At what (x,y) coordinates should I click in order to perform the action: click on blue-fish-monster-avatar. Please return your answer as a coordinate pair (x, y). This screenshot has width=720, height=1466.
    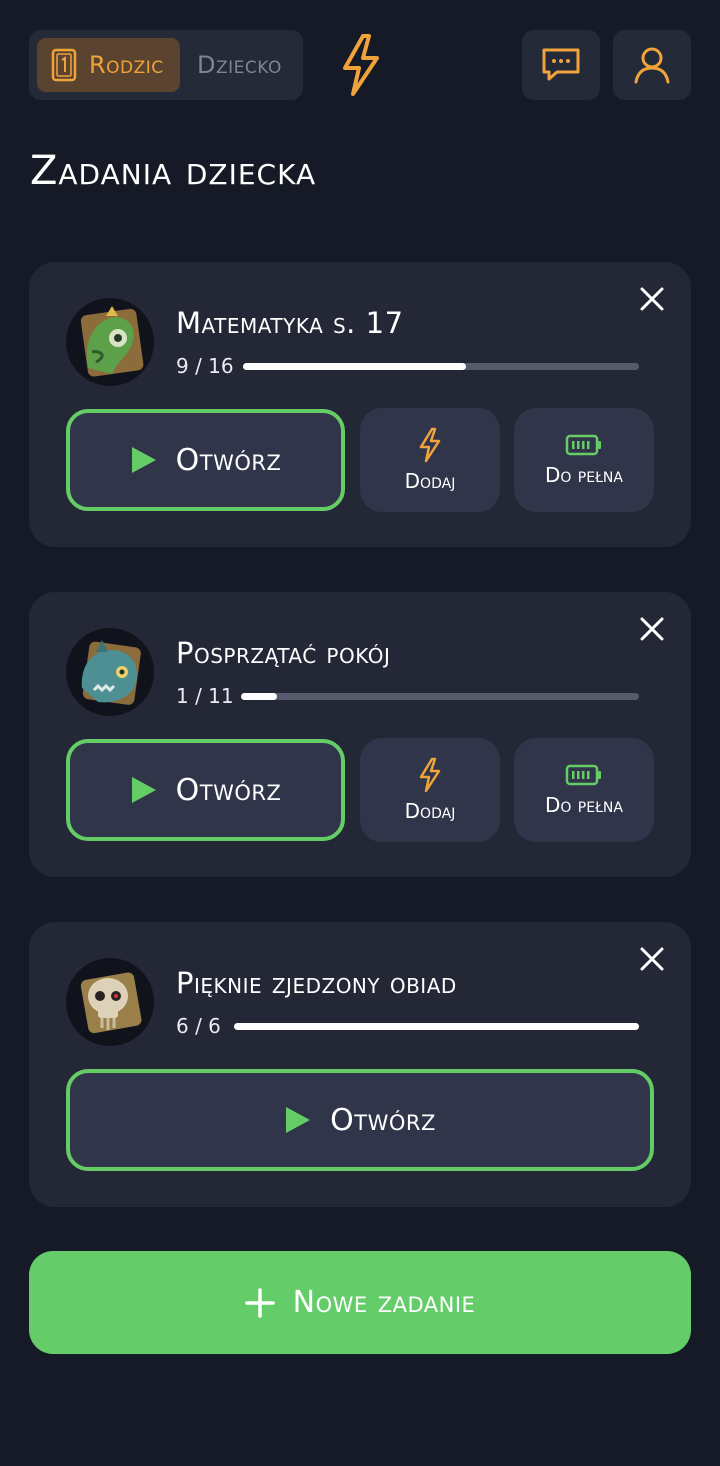
    Looking at the image, I should click on (111, 672).